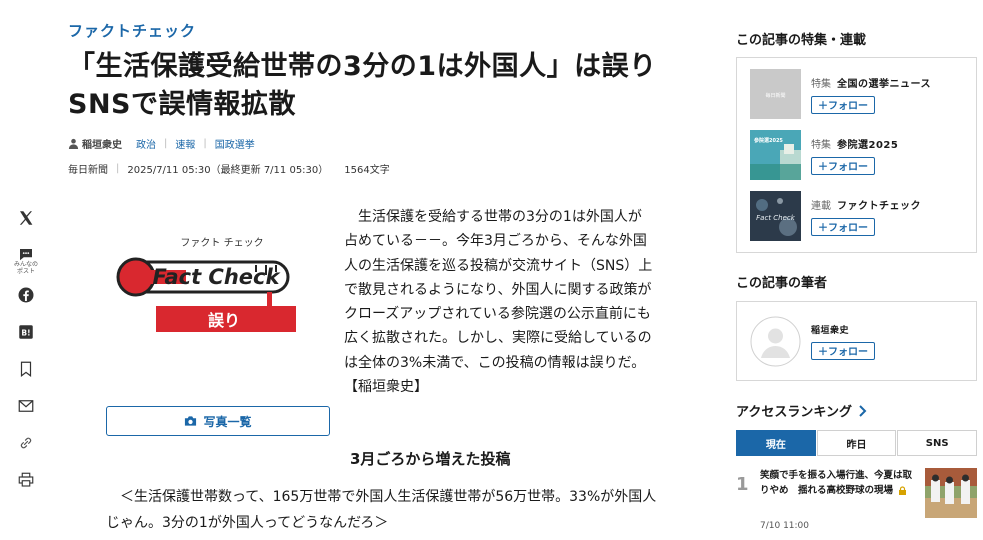 This screenshot has width=983, height=540. What do you see at coordinates (776, 443) in the screenshot?
I see `tab-current: 現在` at bounding box center [776, 443].